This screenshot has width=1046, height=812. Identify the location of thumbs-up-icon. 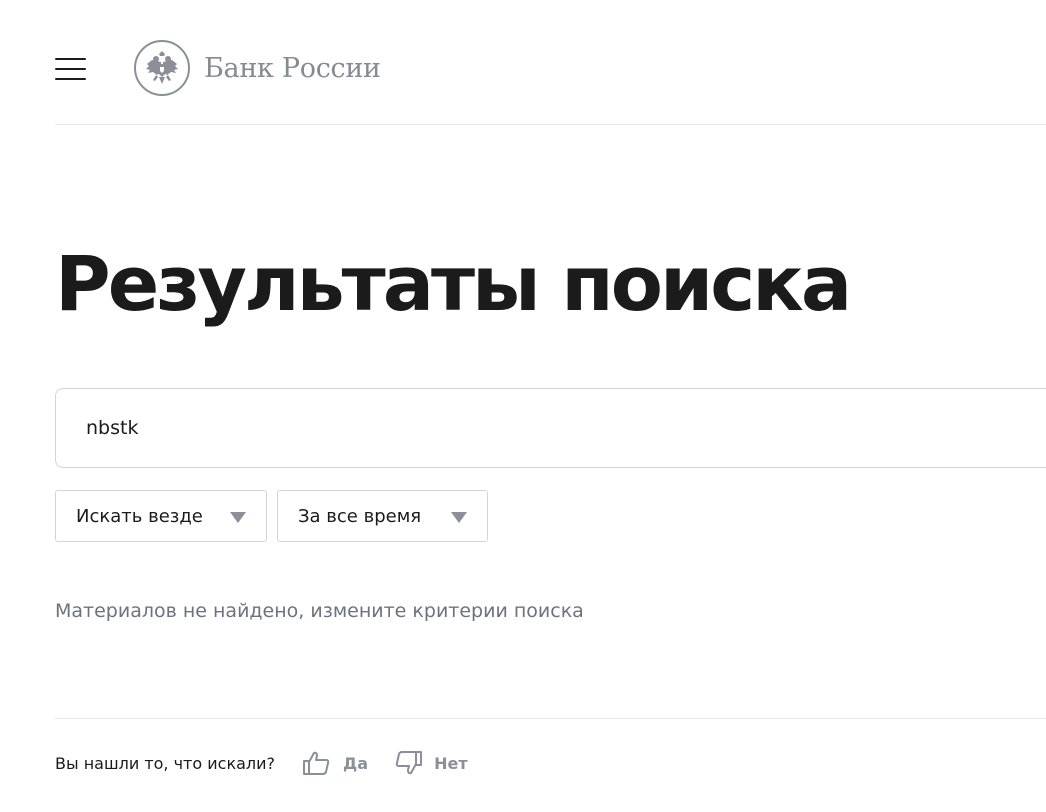
(316, 763).